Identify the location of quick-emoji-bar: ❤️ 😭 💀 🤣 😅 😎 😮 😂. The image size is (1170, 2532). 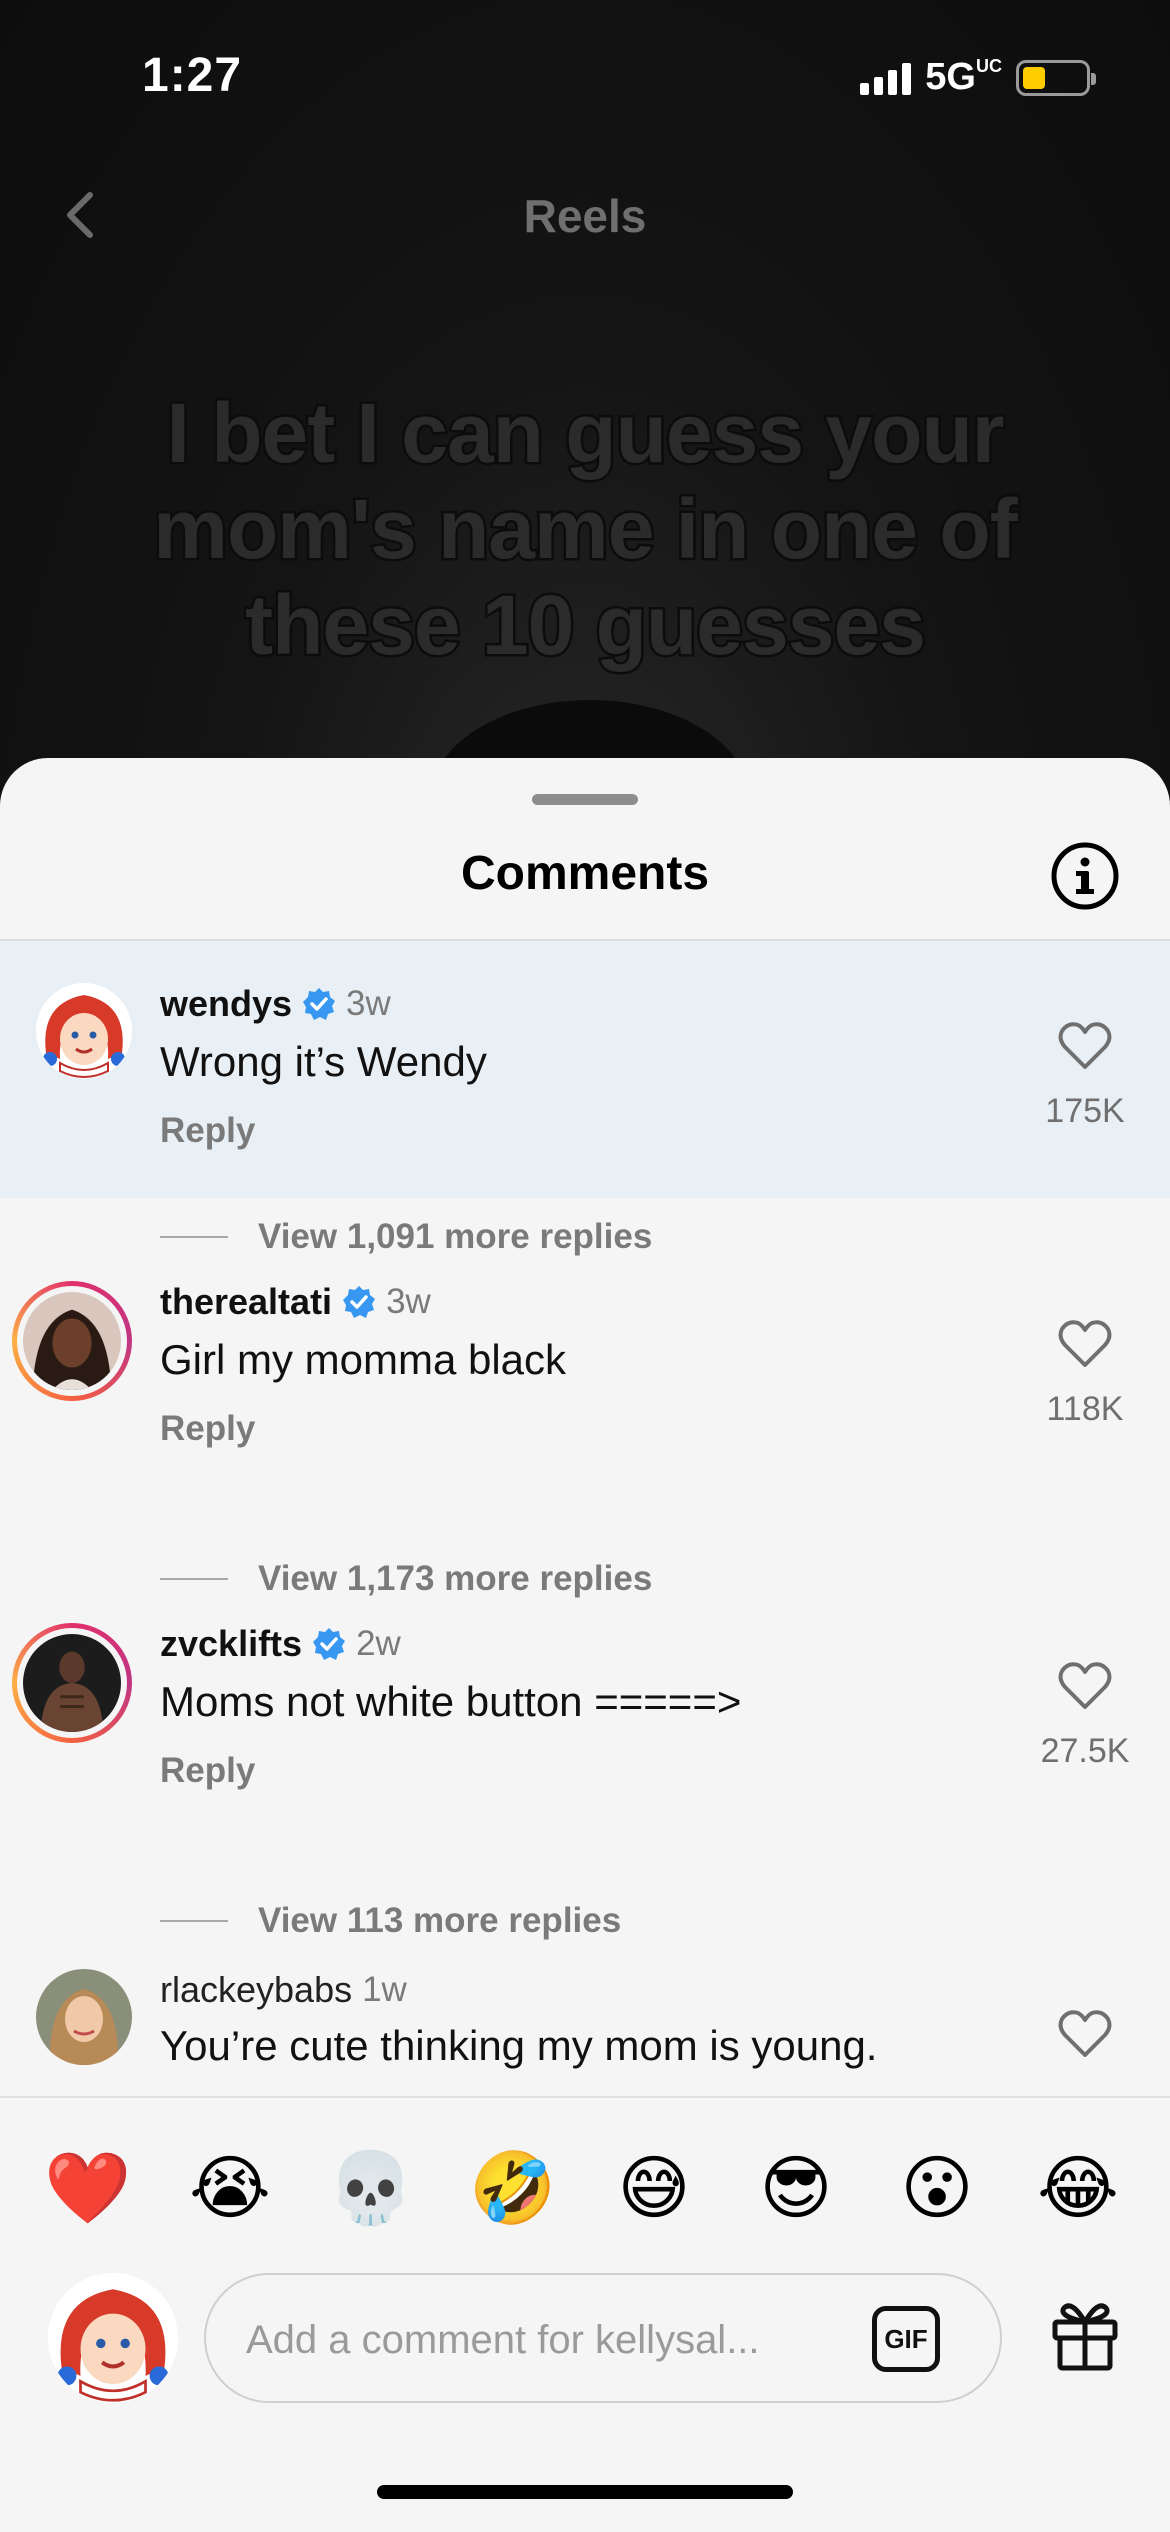
(585, 2188).